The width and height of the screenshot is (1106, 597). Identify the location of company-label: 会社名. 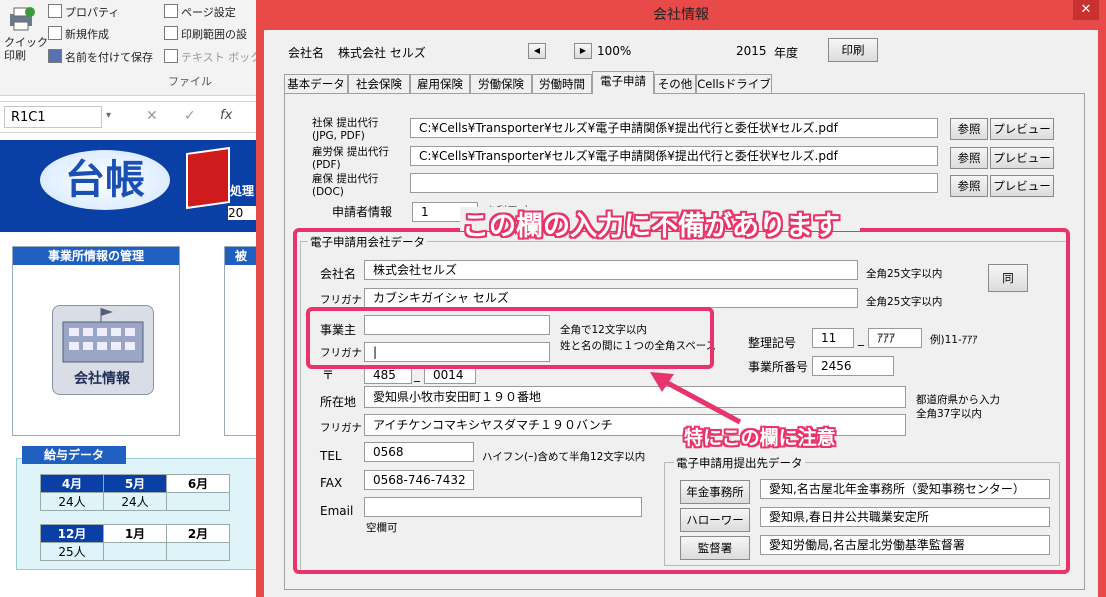
(306, 53).